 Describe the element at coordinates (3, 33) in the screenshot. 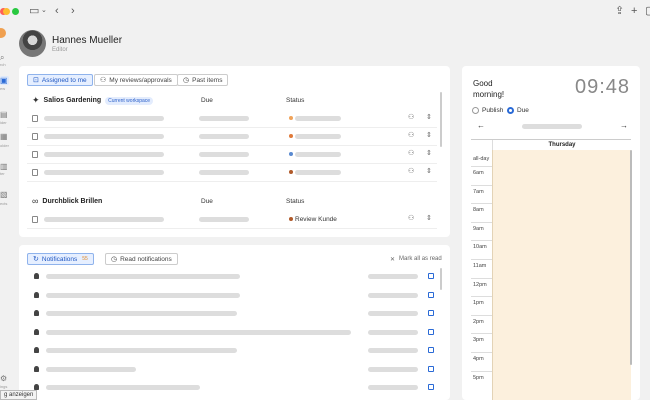

I see `app-logo` at that location.